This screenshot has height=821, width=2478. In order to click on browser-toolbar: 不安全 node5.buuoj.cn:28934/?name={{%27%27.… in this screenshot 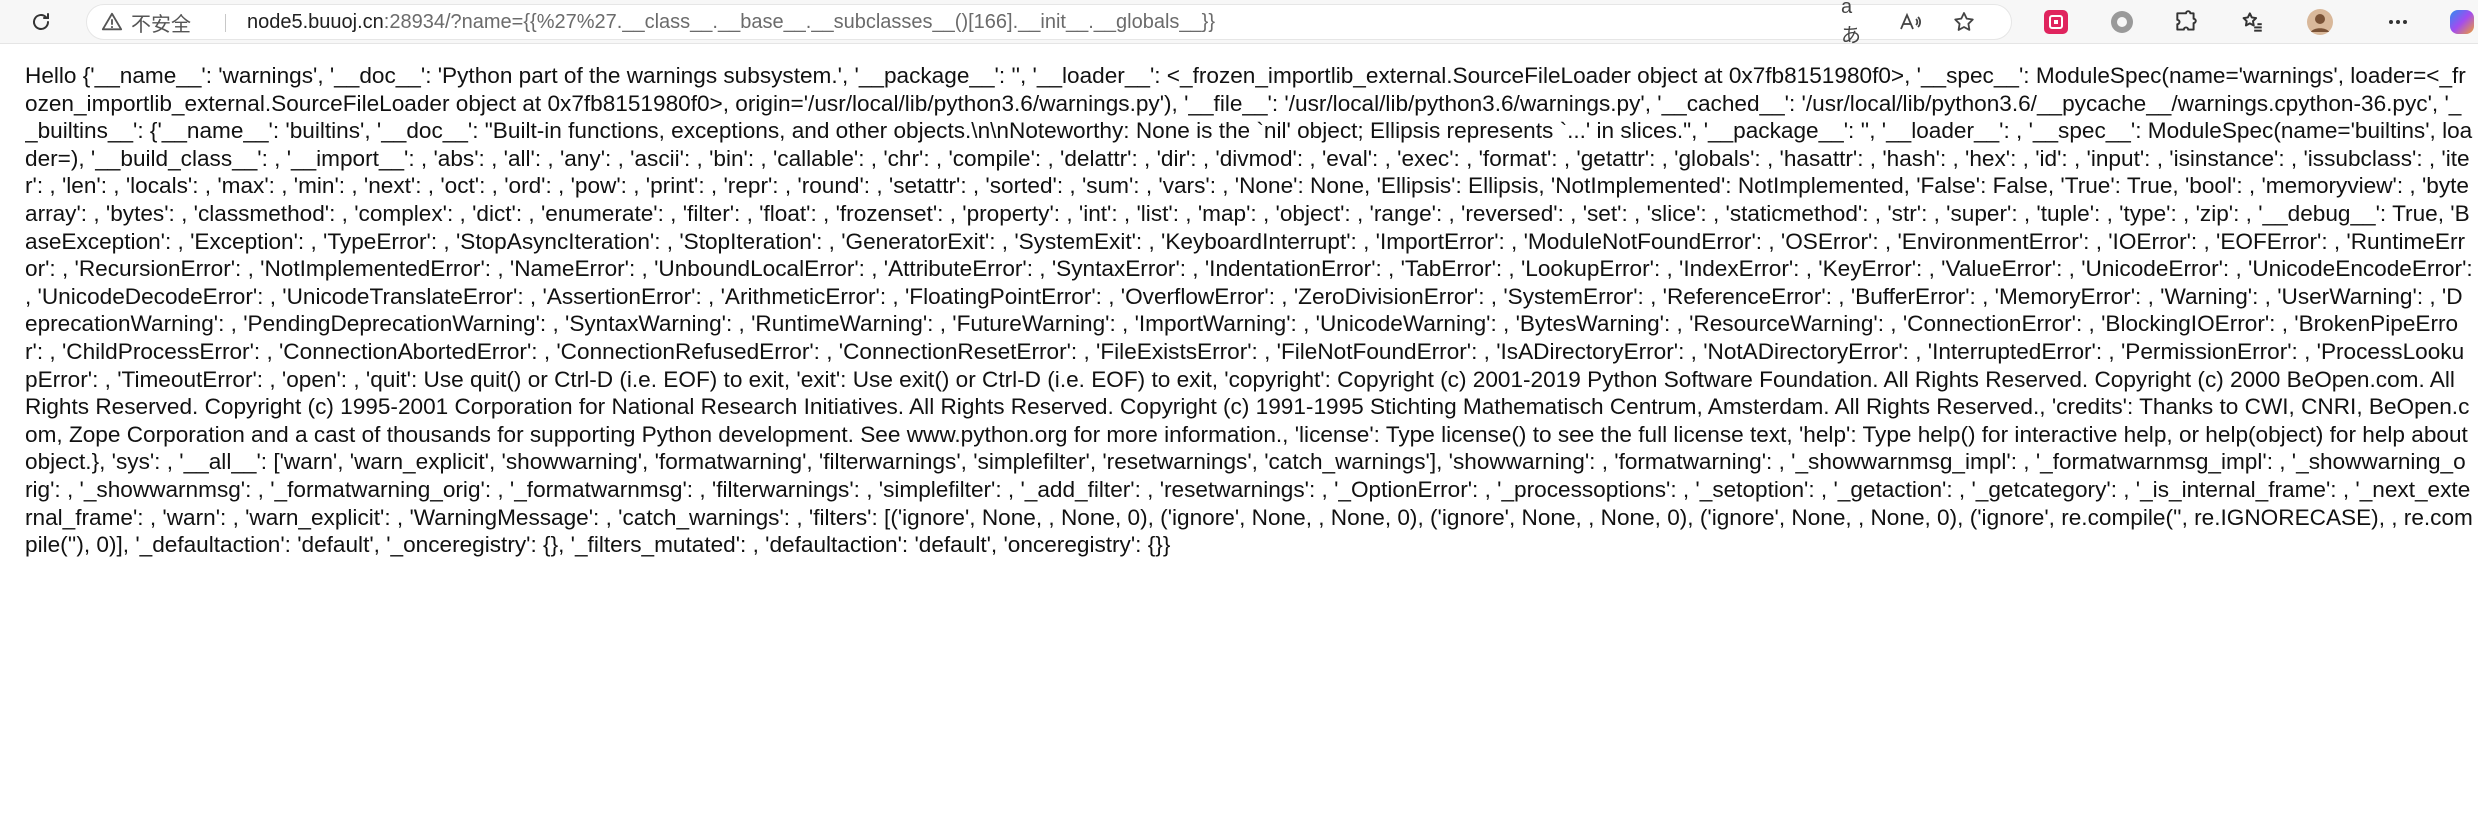, I will do `click(1239, 23)`.